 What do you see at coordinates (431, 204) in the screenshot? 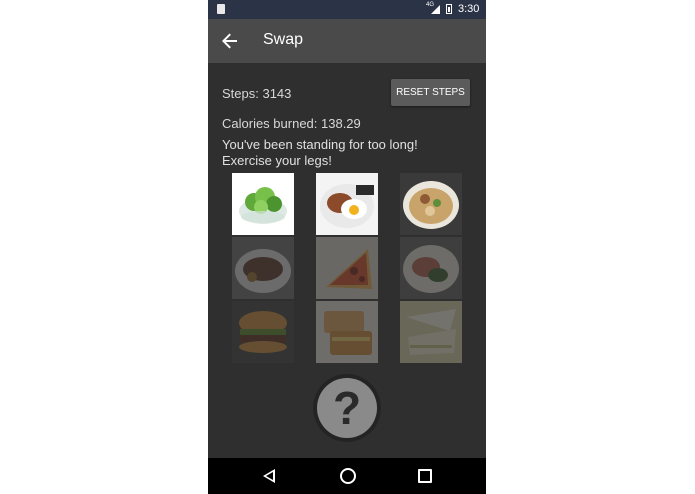
I see `food-item-noodle-soup` at bounding box center [431, 204].